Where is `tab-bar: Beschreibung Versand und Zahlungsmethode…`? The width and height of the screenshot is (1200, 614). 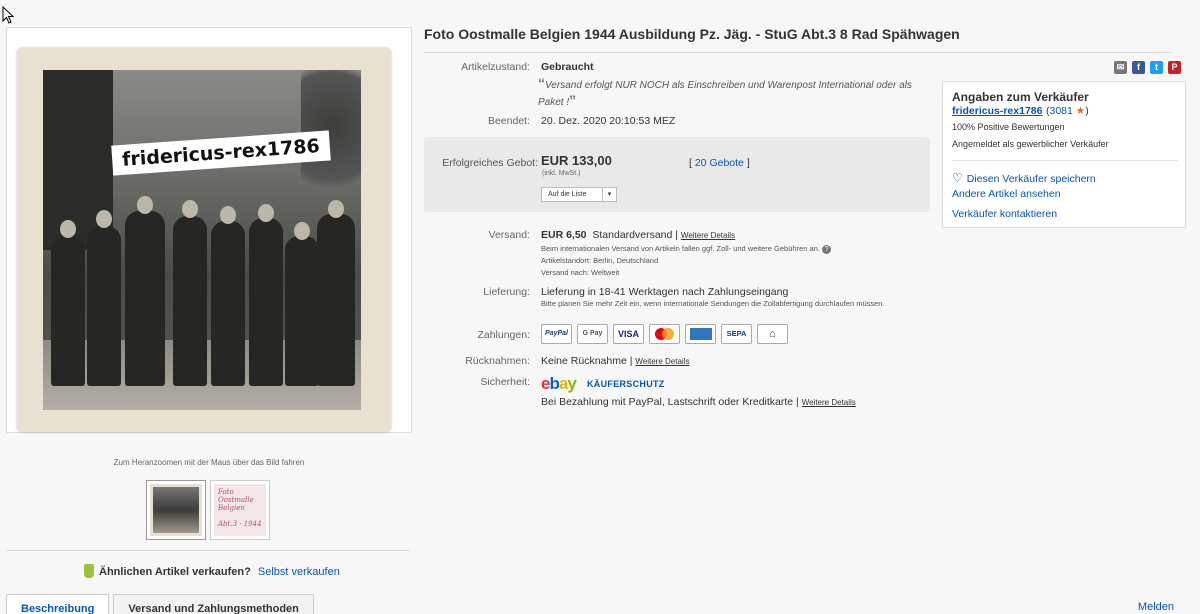 tab-bar: Beschreibung Versand und Zahlungsmethode… is located at coordinates (162, 604).